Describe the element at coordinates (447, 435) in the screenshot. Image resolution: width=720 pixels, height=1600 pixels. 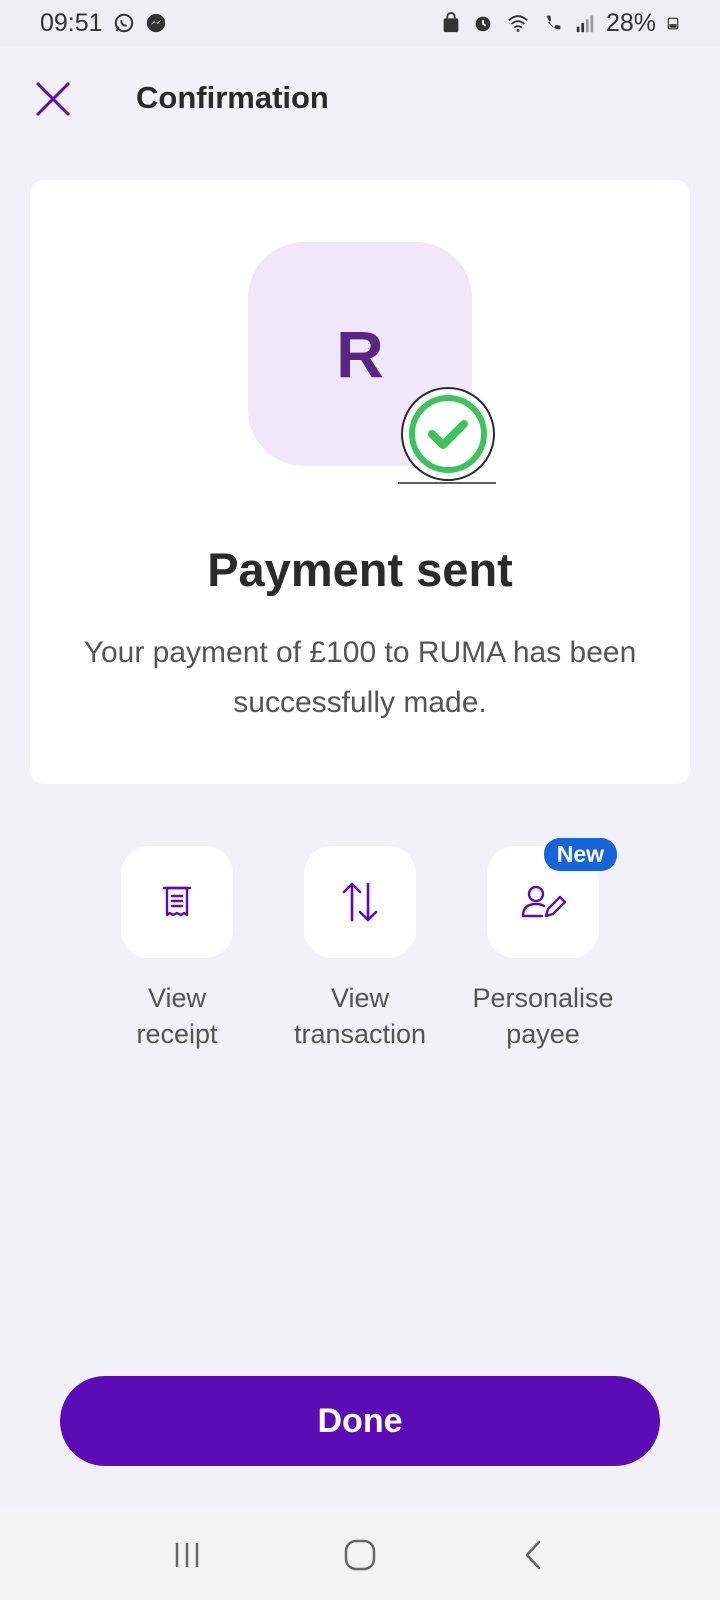
I see `success-check-icon` at that location.